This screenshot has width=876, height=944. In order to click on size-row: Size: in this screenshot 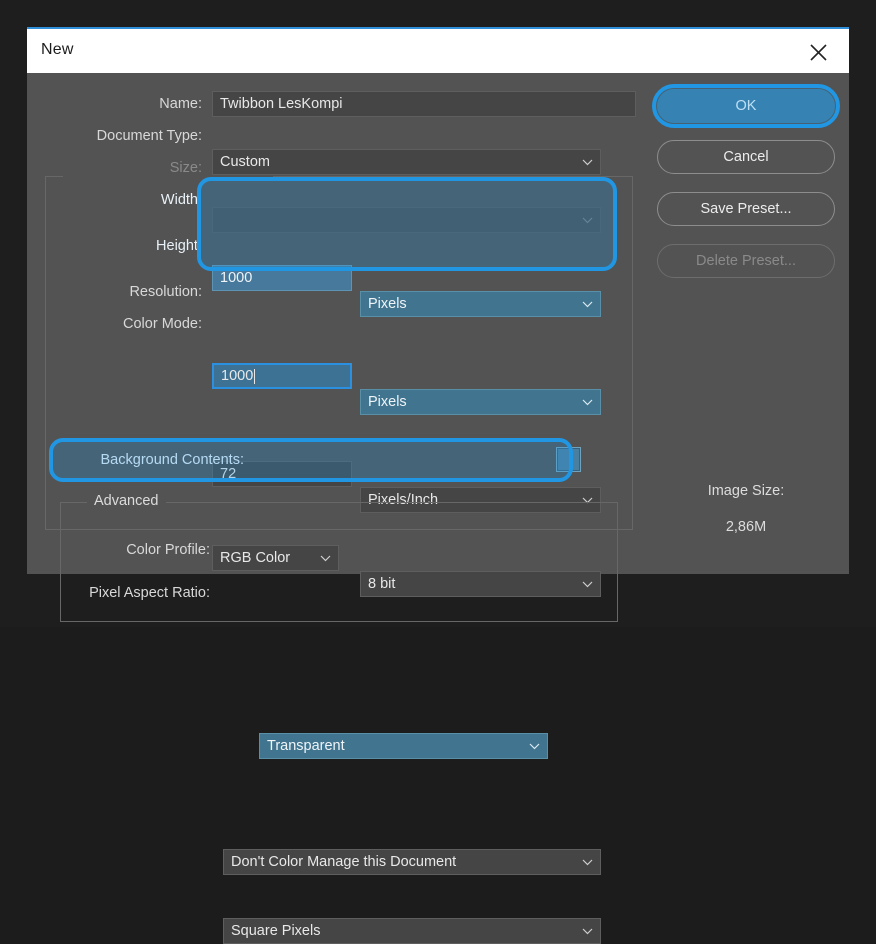, I will do `click(167, 168)`.